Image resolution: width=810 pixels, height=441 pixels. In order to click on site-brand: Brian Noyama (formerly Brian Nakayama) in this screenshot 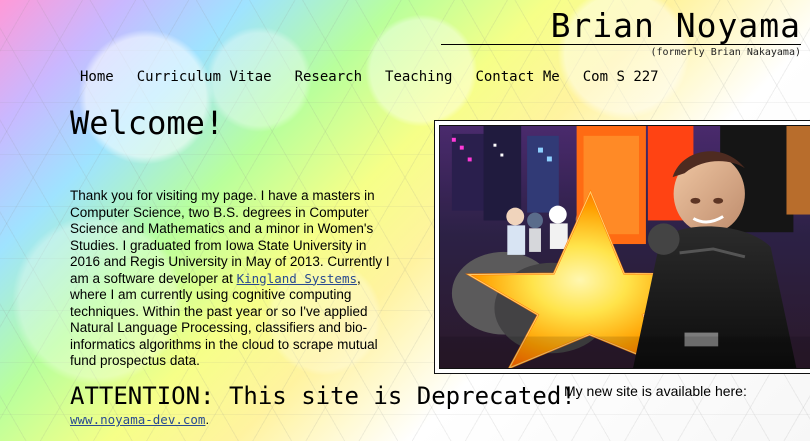, I will do `click(620, 33)`.